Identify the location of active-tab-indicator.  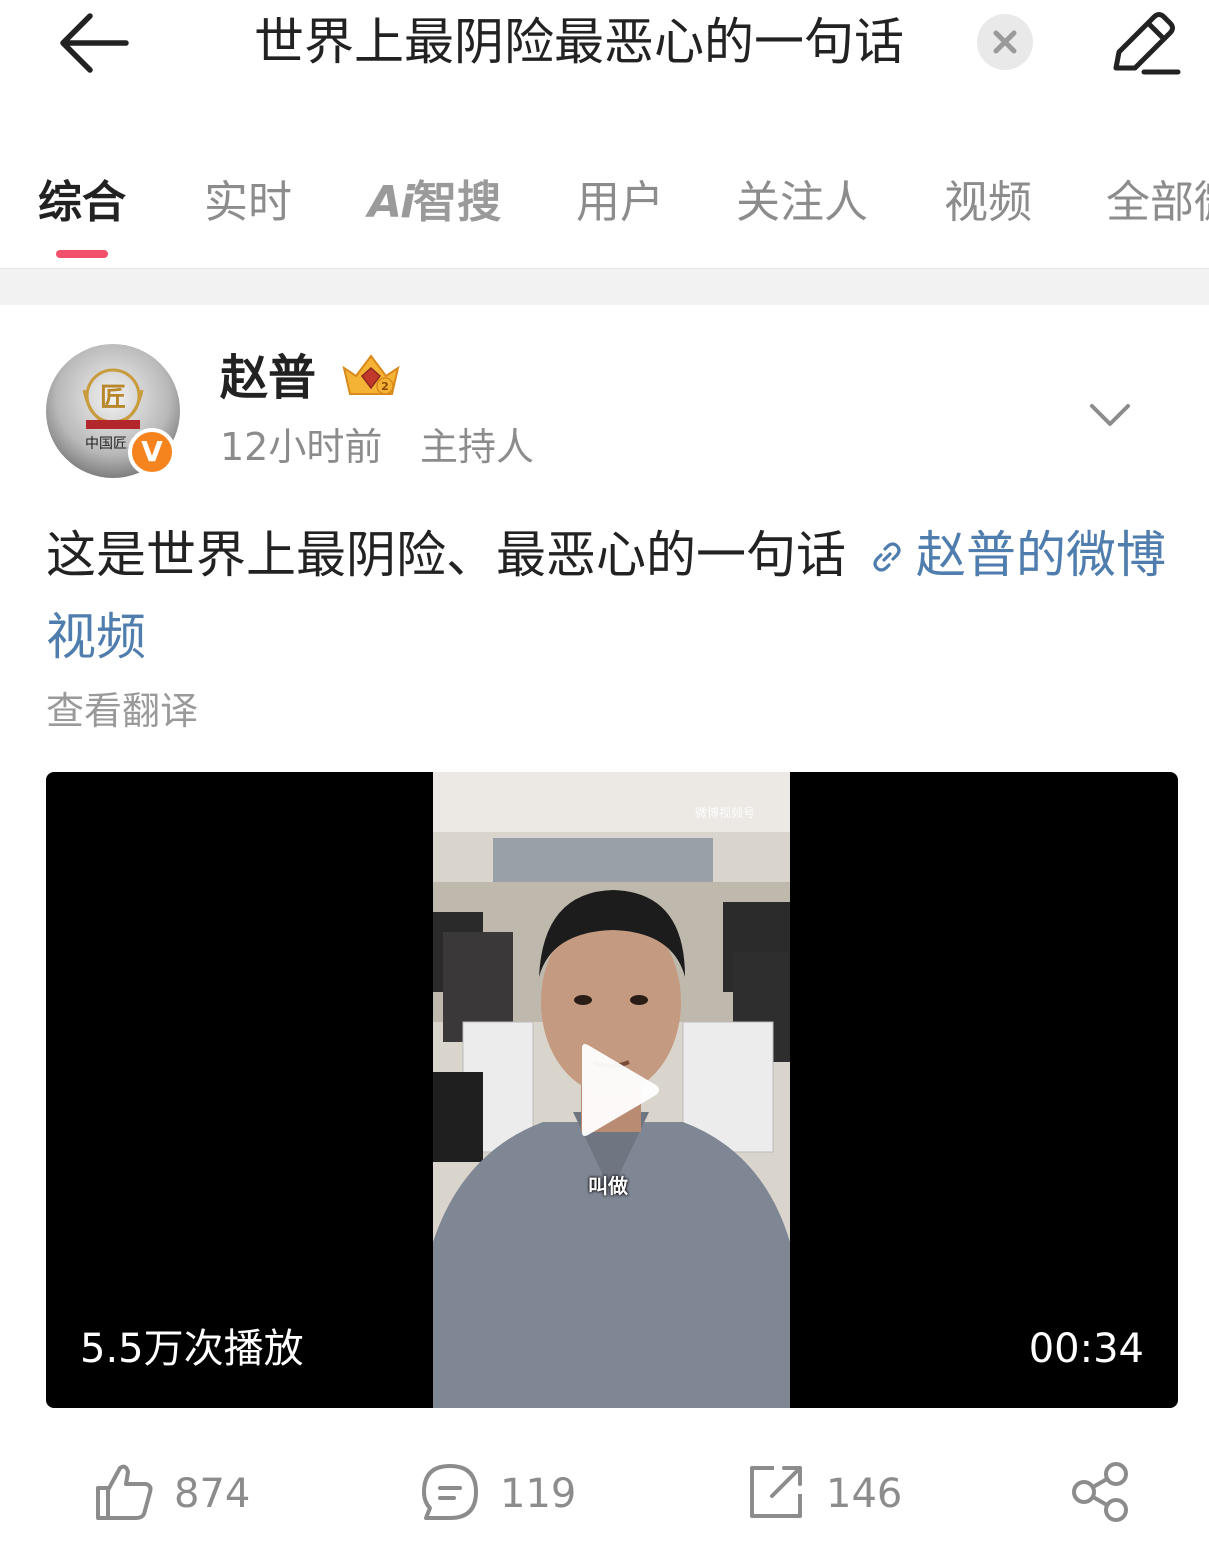
(82, 254).